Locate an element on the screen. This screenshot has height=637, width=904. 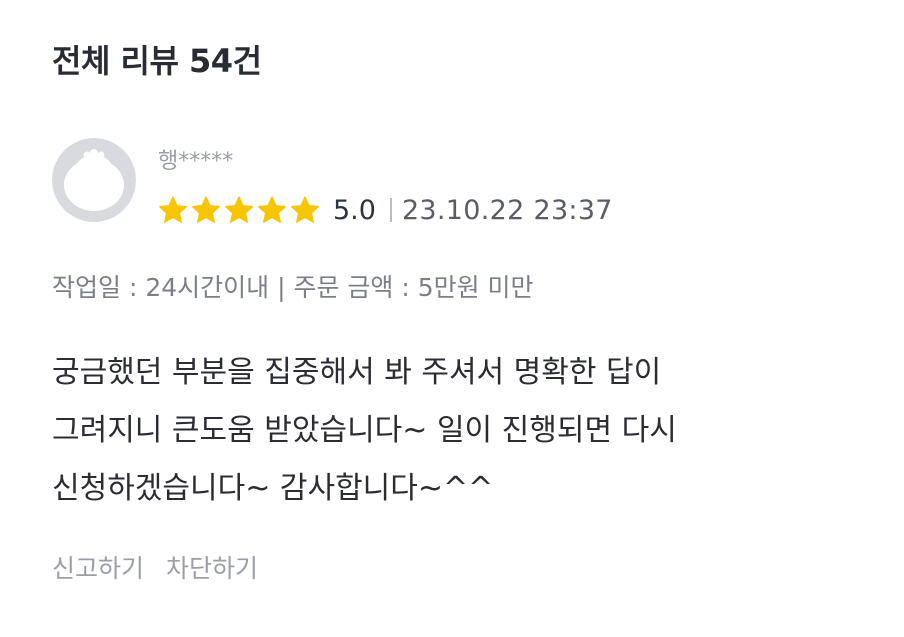
review-actions: 신고하기 차단하기 is located at coordinates (155, 567).